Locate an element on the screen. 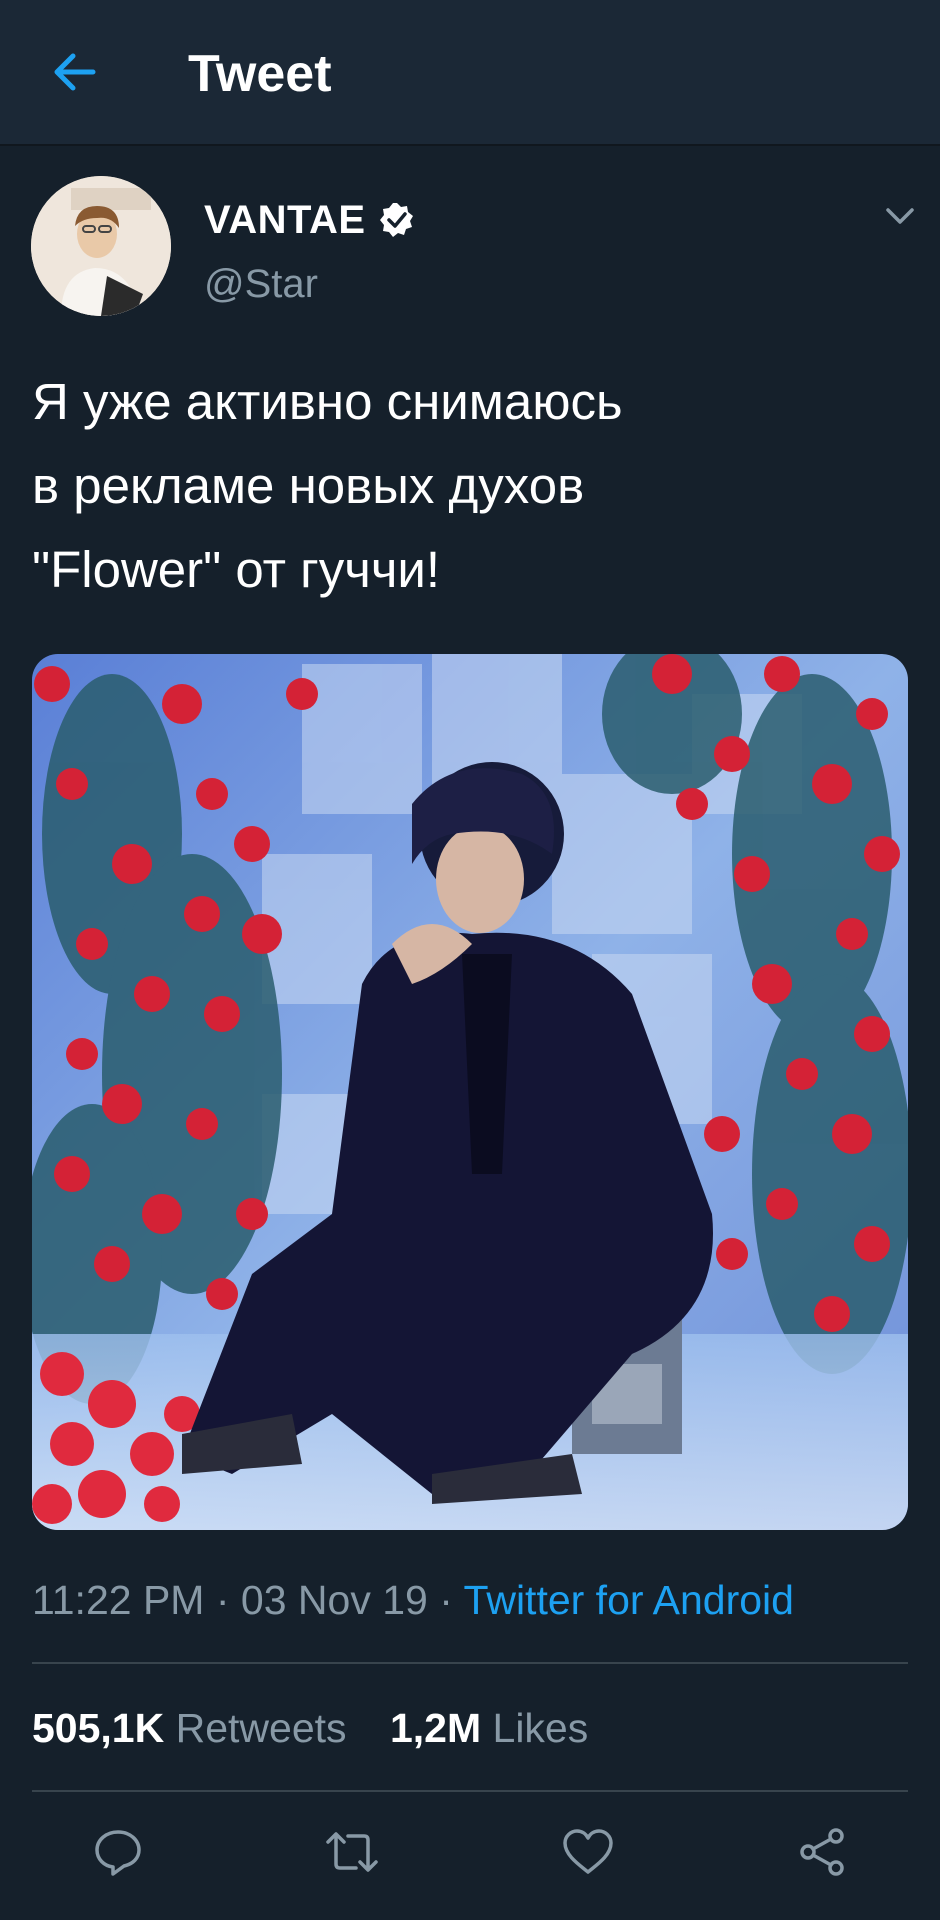  arrow-left-icon is located at coordinates (75, 72).